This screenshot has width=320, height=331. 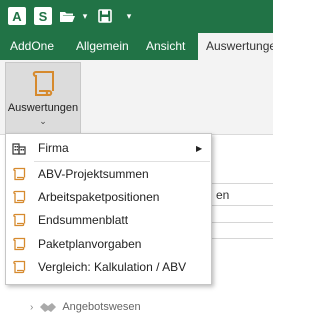 I want to click on menu-item-abv-projektsummen: ABV-Projektsummen, so click(x=108, y=174).